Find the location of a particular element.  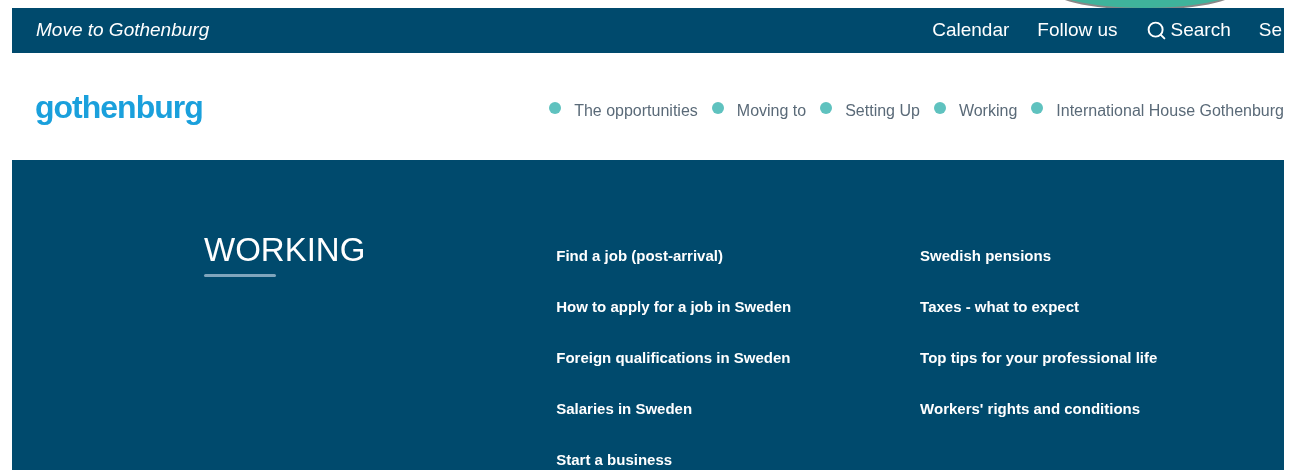

menu-link: Swedish pensions is located at coordinates (1102, 256).